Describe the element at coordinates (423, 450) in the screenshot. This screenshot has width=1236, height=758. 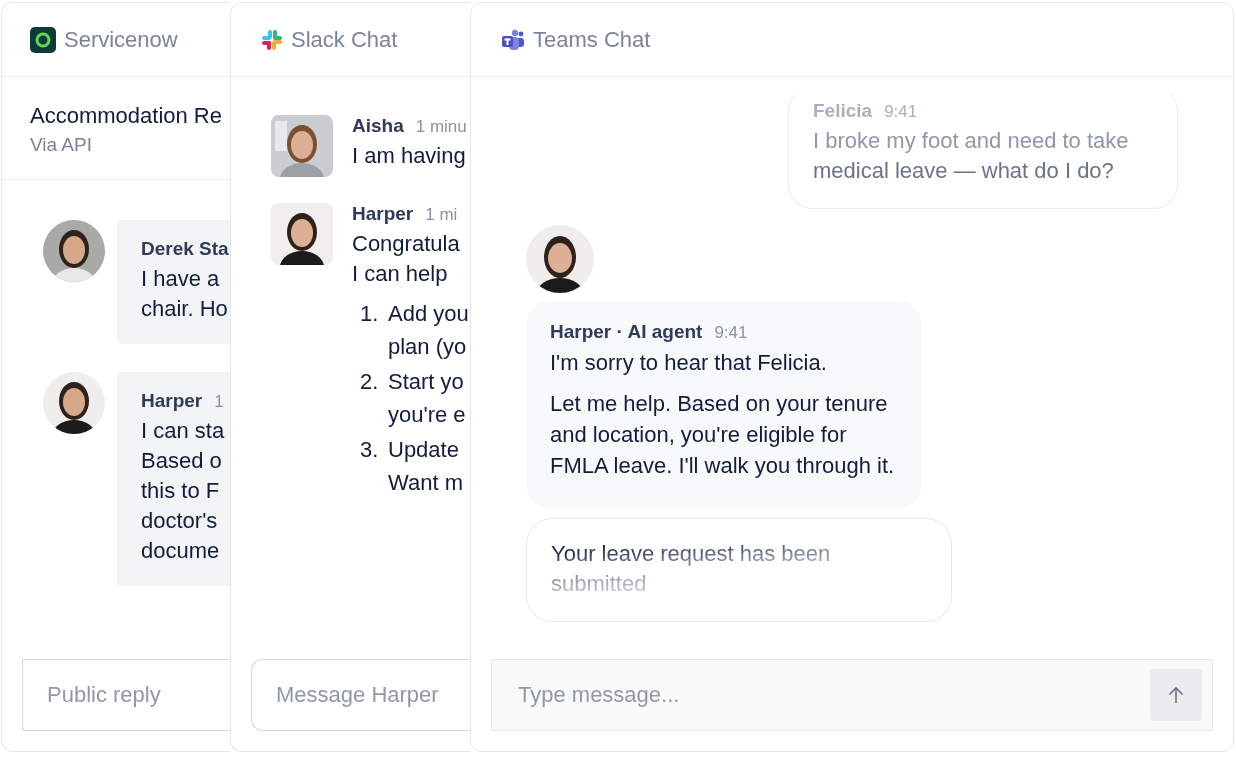
I see `list-item-text: Update` at that location.